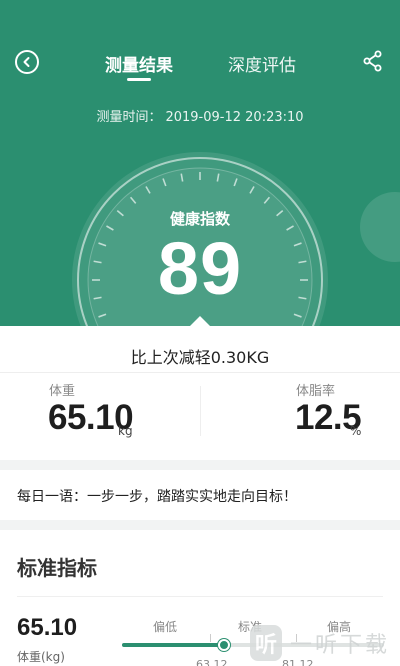 This screenshot has width=400, height=666. I want to click on range-marker, so click(224, 645).